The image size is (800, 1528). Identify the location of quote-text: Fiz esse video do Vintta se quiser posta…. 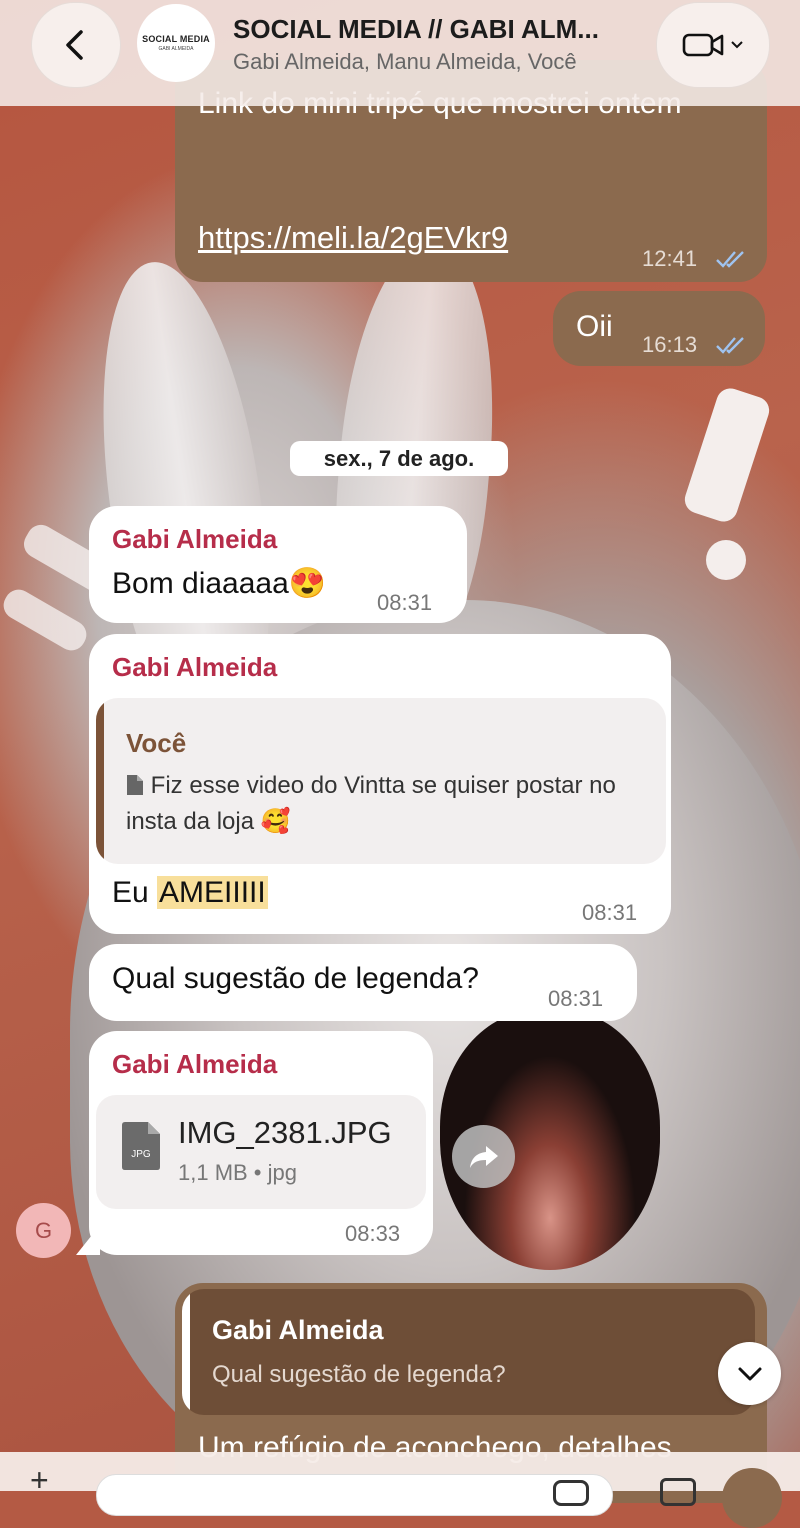
(371, 803).